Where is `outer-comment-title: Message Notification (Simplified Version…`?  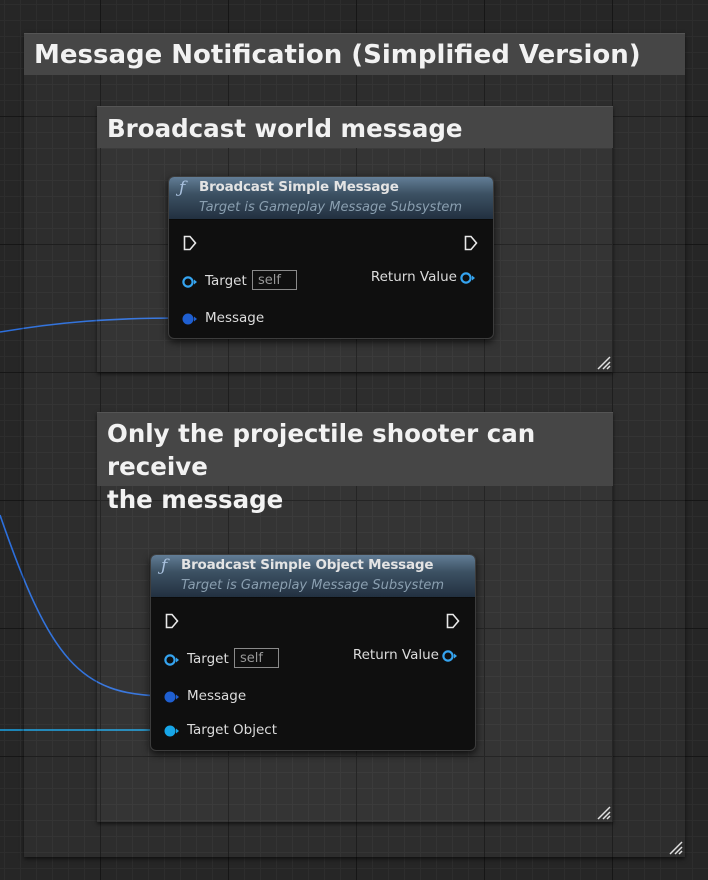
outer-comment-title: Message Notification (Simplified Version… is located at coordinates (354, 54).